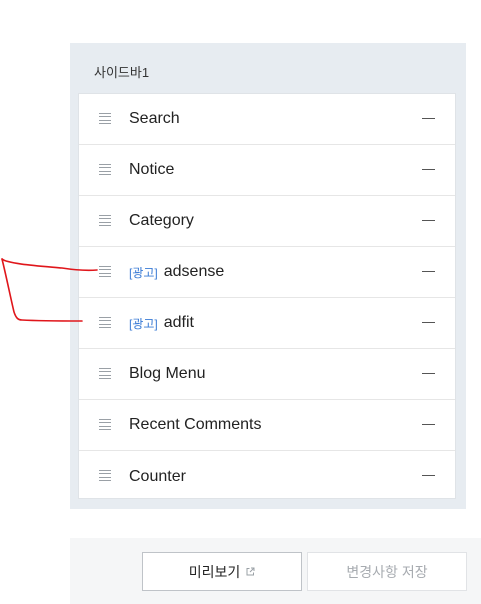 This screenshot has height=604, width=481. I want to click on save-changes-button: 변경사항 저장, so click(387, 571).